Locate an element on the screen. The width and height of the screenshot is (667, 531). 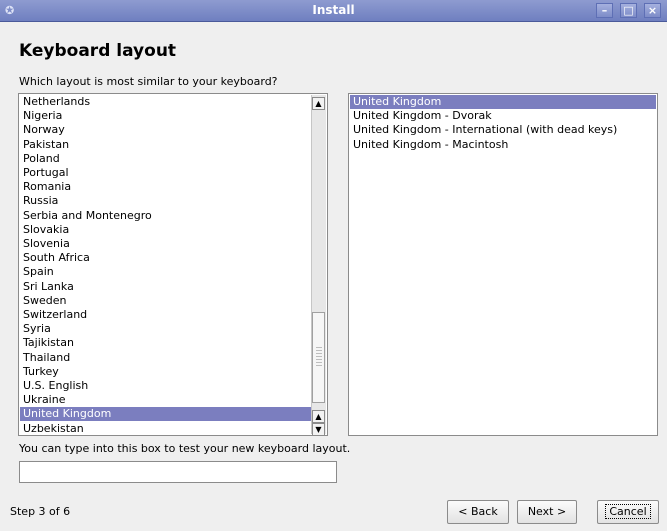
country-list-item: Pakistan is located at coordinates (165, 145).